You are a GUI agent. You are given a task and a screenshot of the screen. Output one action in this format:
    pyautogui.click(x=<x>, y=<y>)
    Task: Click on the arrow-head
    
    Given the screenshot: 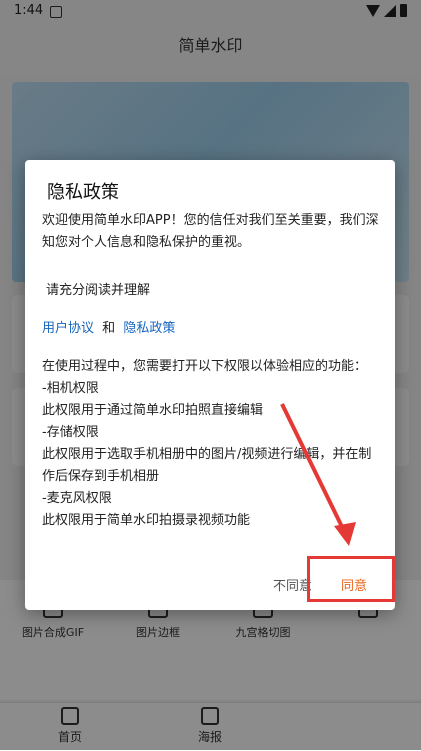 What is the action you would take?
    pyautogui.click(x=345, y=534)
    